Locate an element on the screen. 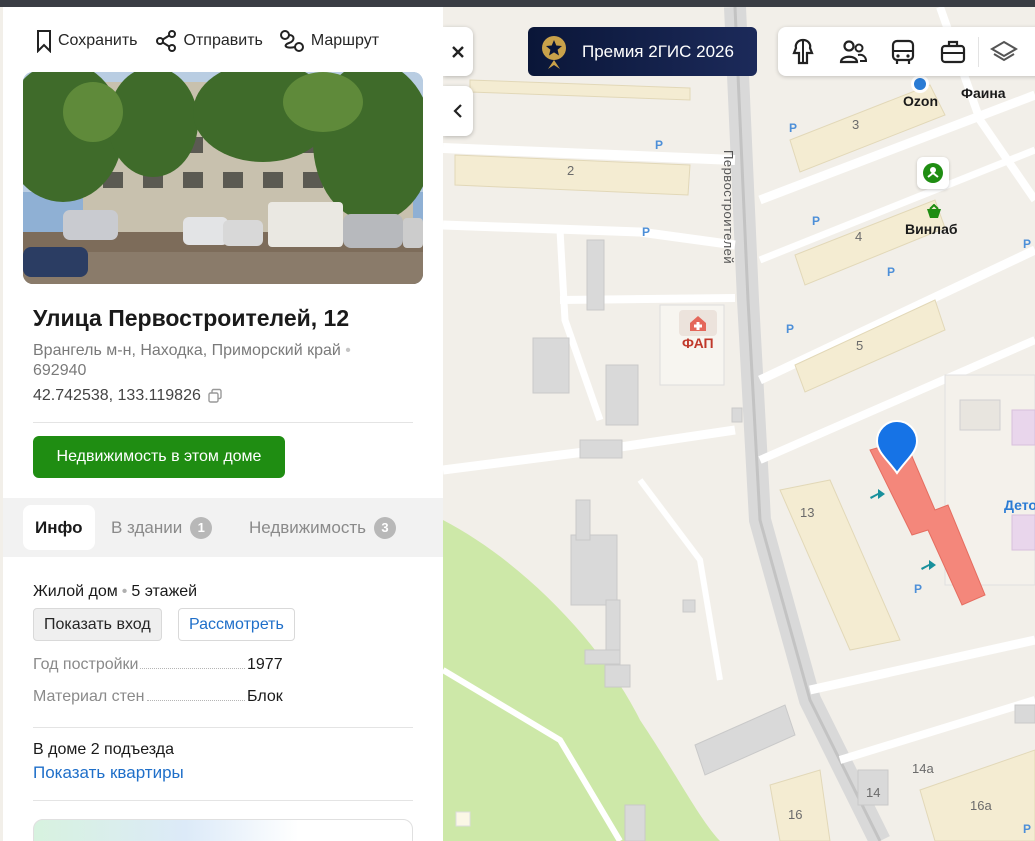 The height and width of the screenshot is (841, 1035). tab-info: Инфо is located at coordinates (59, 527).